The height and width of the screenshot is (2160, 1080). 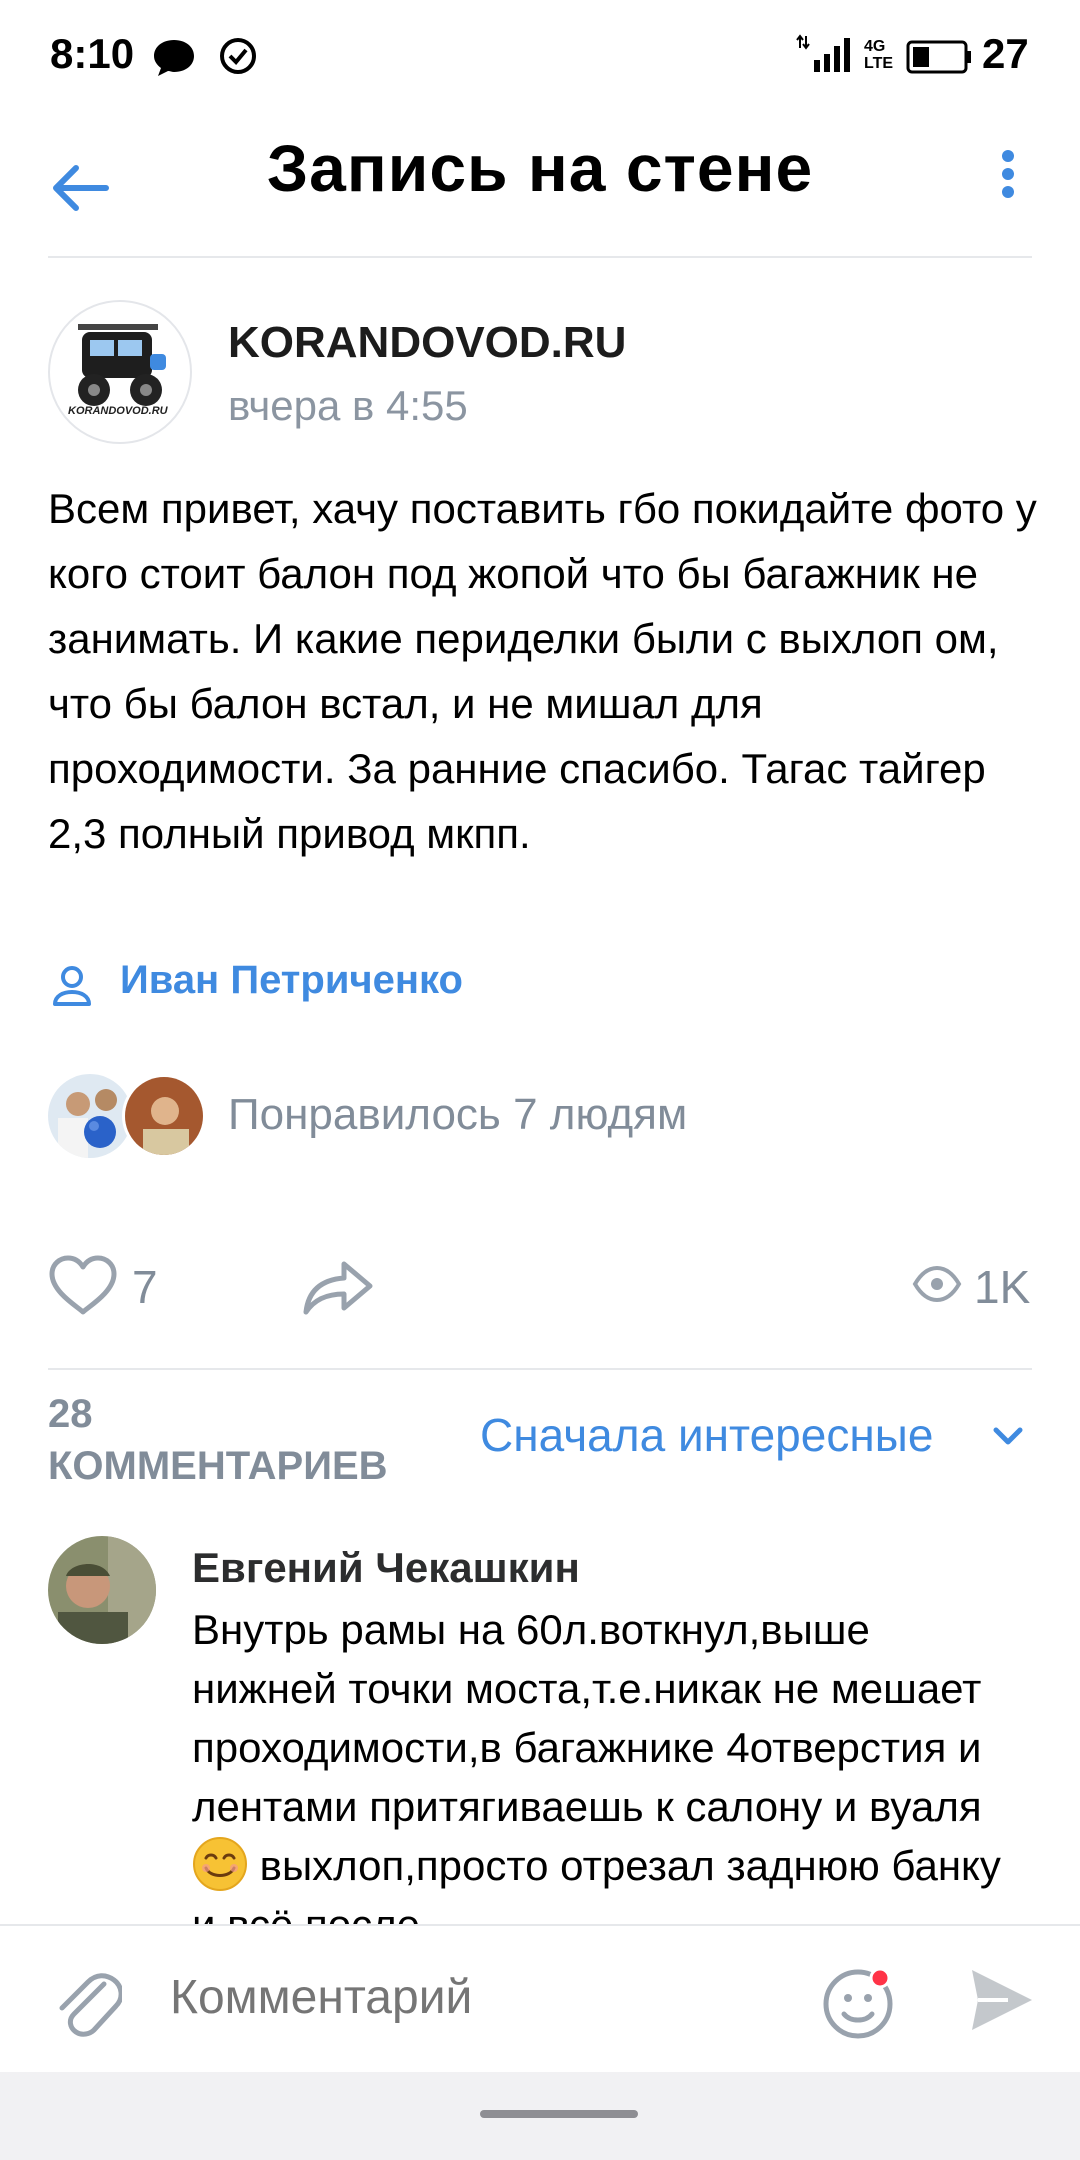 I want to click on network-type: 4G LTE, so click(x=879, y=55).